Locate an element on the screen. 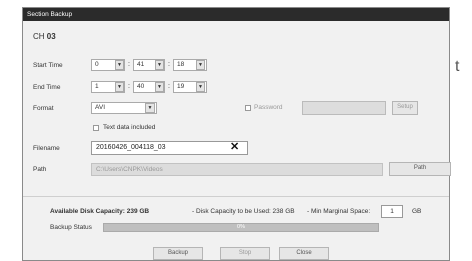 This screenshot has height=261, width=472. backup-progress-bar: 0% is located at coordinates (241, 227).